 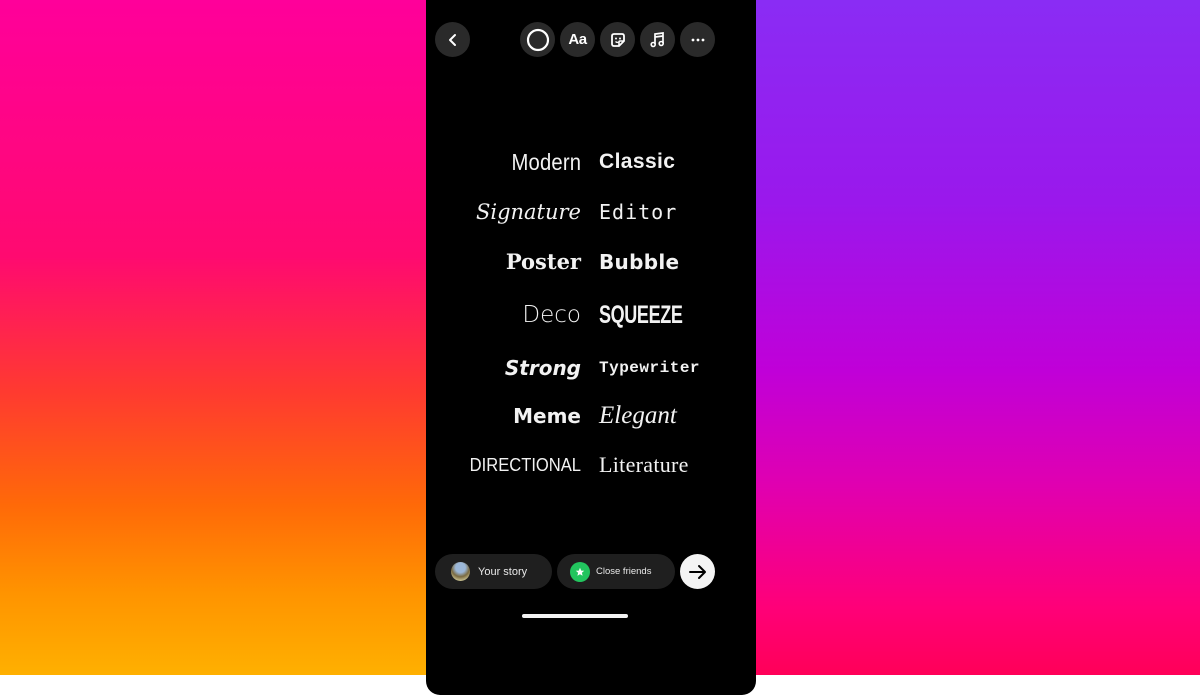 I want to click on font-row: Meme Elegant, so click(x=591, y=416).